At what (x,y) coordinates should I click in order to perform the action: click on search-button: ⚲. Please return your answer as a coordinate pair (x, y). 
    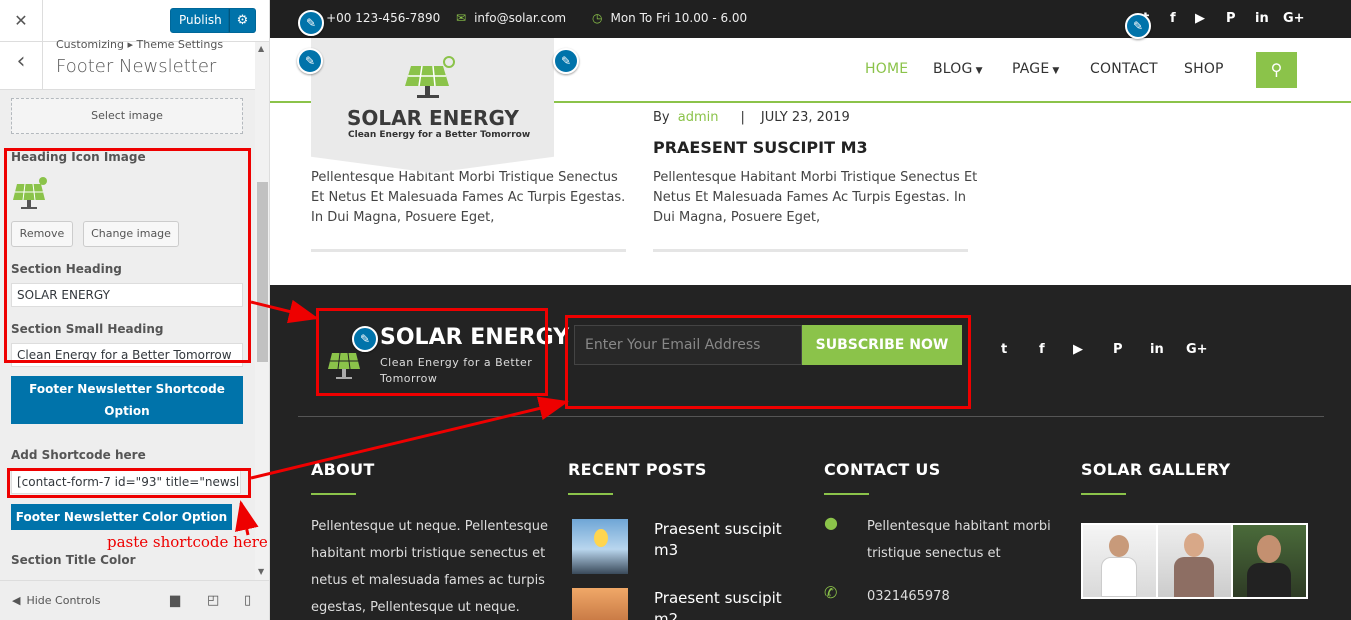
    Looking at the image, I should click on (1276, 70).